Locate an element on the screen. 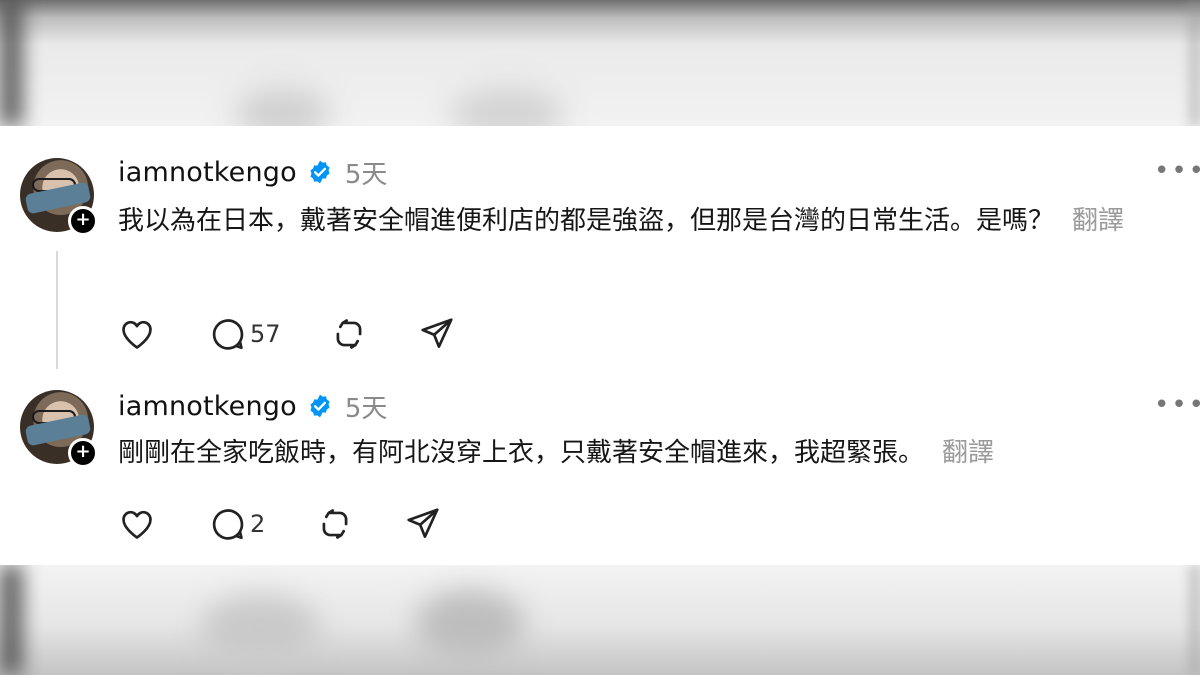 This screenshot has height=675, width=1200. reply-button: 2 is located at coordinates (262, 524).